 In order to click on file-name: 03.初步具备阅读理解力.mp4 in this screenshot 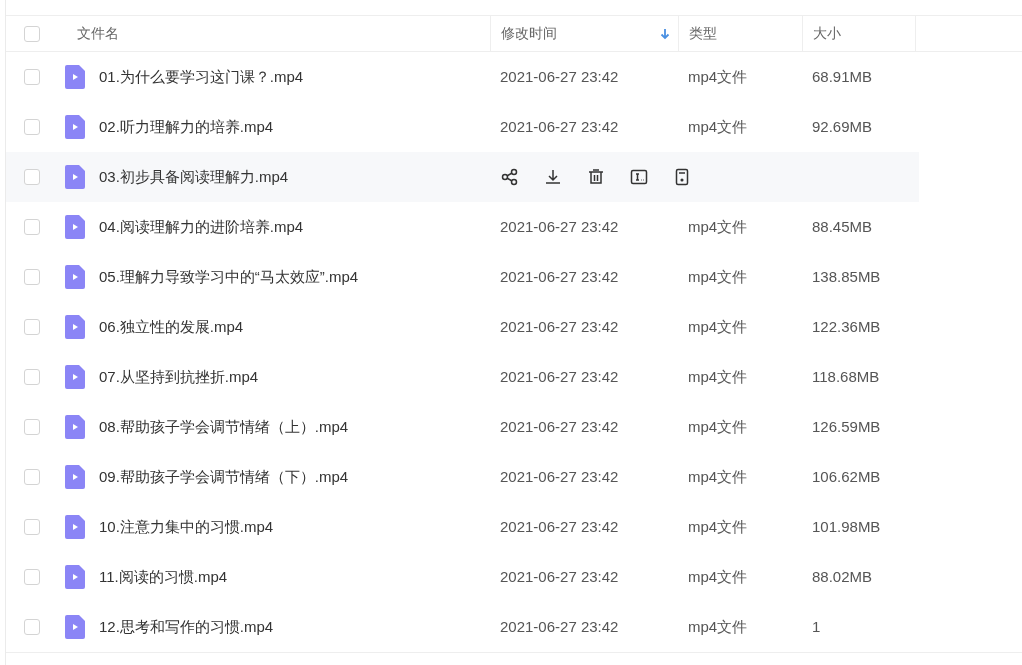, I will do `click(194, 177)`.